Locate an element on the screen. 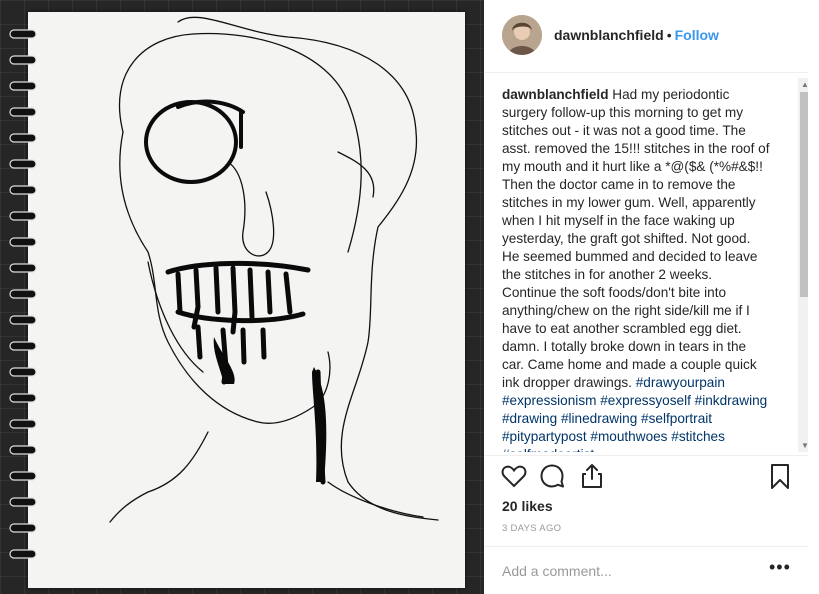 The width and height of the screenshot is (819, 594). comment-bubble-icon is located at coordinates (552, 476).